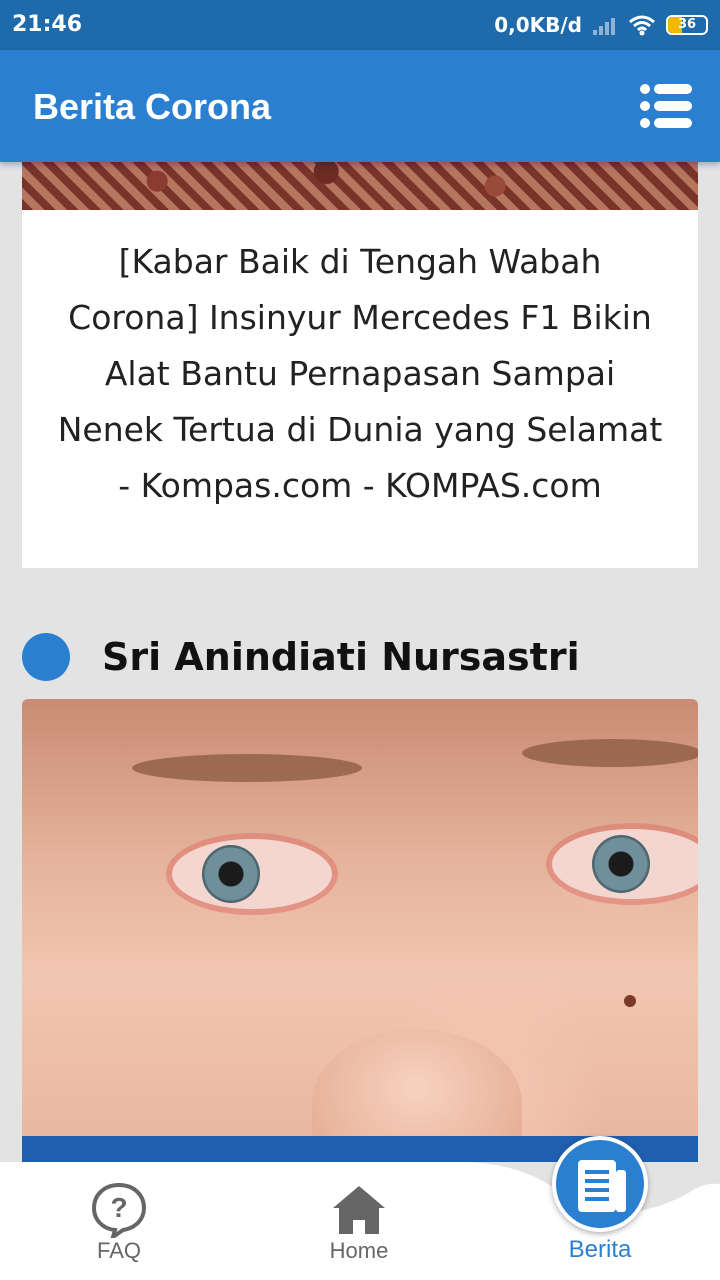 The height and width of the screenshot is (1280, 720). Describe the element at coordinates (247, 768) in the screenshot. I see `face-brow-left` at that location.